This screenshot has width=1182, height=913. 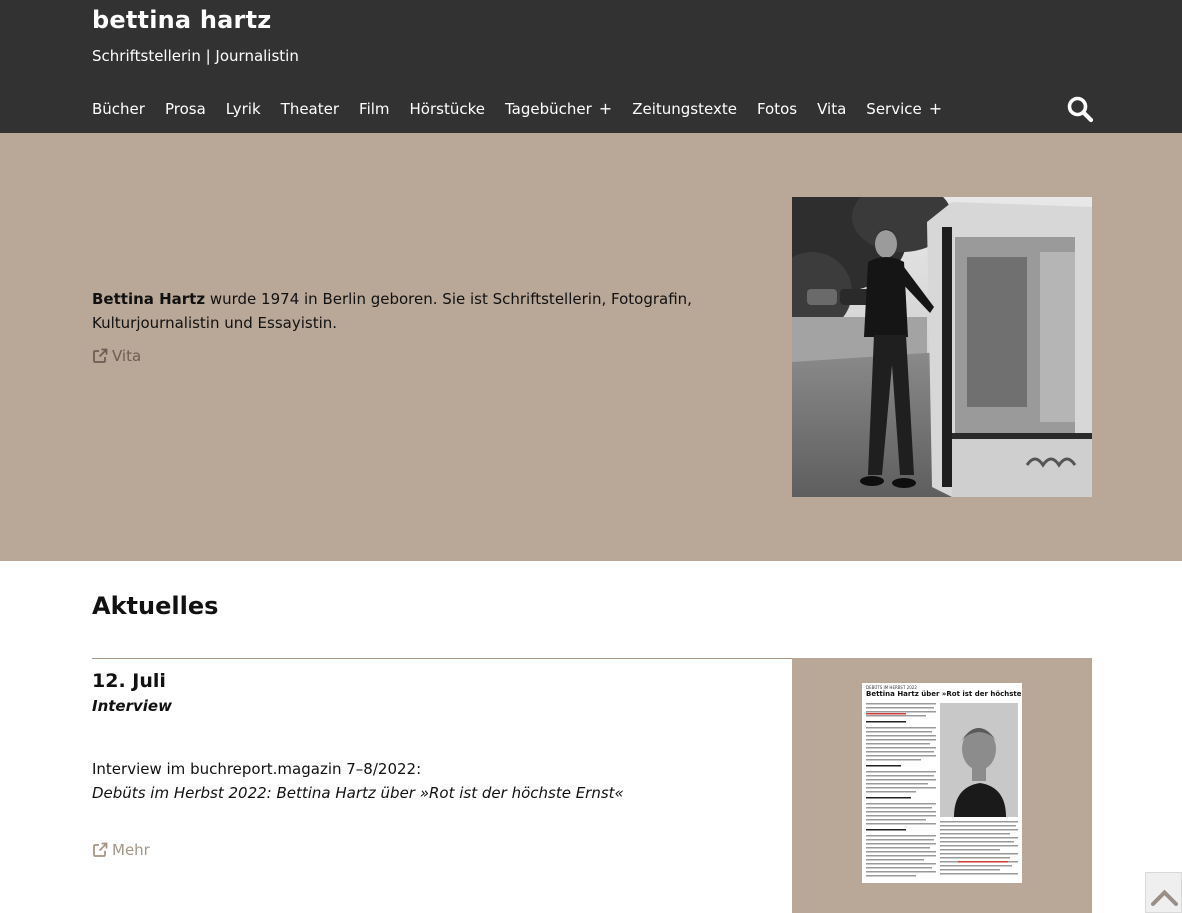 I want to click on nav-item-zeitungstexte: Zeitungstexte, so click(x=684, y=109).